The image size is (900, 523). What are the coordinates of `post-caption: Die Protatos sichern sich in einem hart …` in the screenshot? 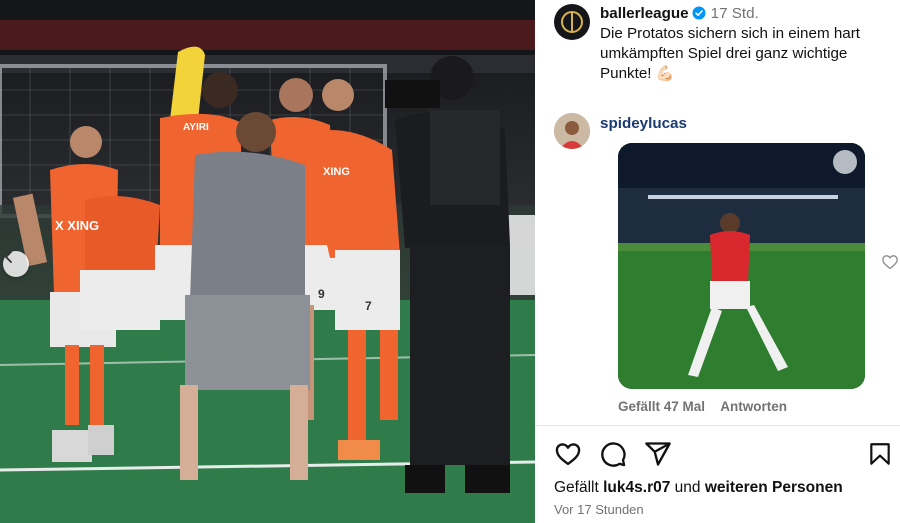 It's located at (730, 53).